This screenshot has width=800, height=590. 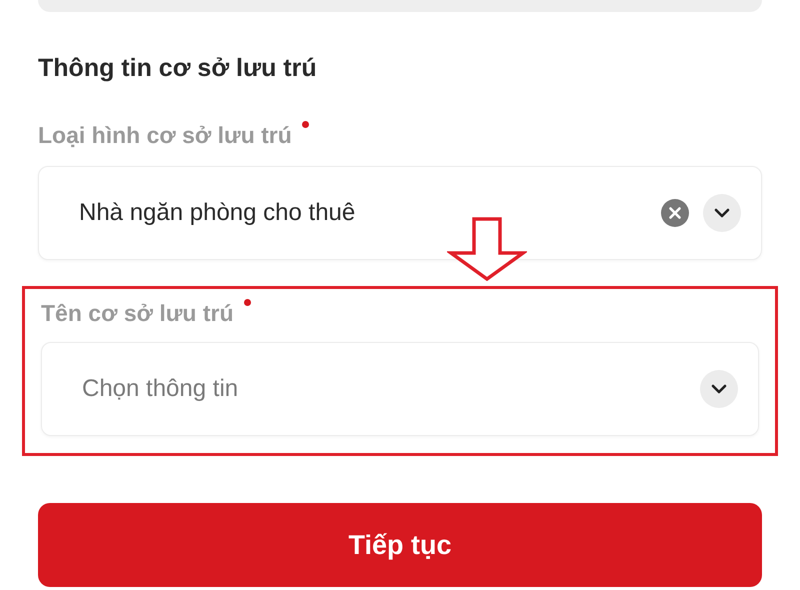 I want to click on dropdown-field: Chọn thông tin, so click(x=400, y=389).